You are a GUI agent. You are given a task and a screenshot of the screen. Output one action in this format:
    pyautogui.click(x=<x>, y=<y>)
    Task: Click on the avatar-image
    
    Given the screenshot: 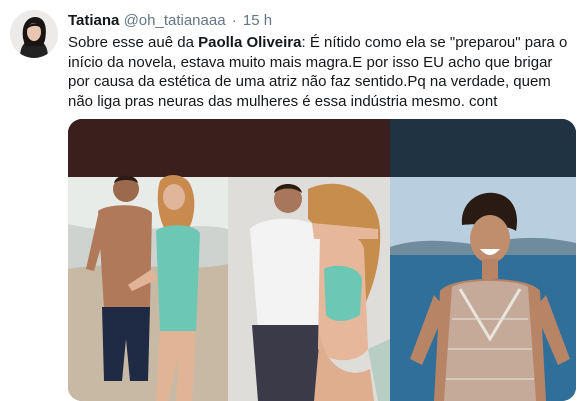 What is the action you would take?
    pyautogui.click(x=34, y=34)
    